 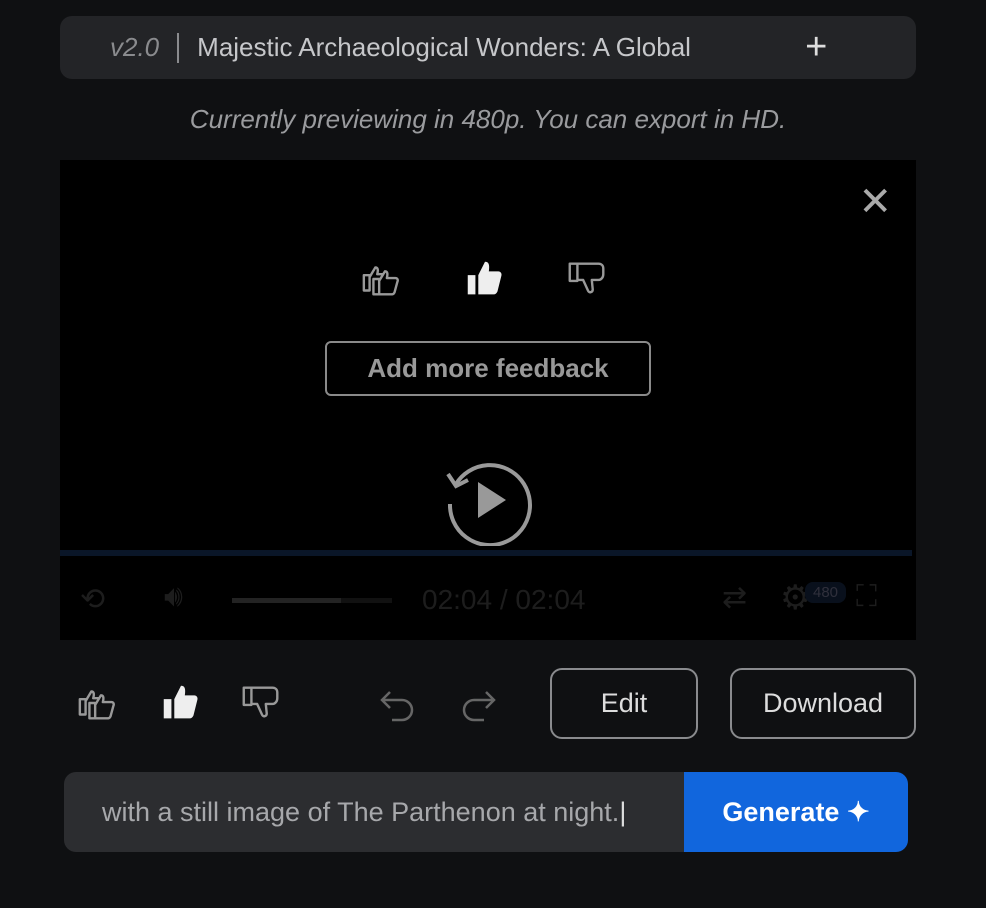 What do you see at coordinates (92, 599) in the screenshot?
I see `replay-small-icon: ⟲` at bounding box center [92, 599].